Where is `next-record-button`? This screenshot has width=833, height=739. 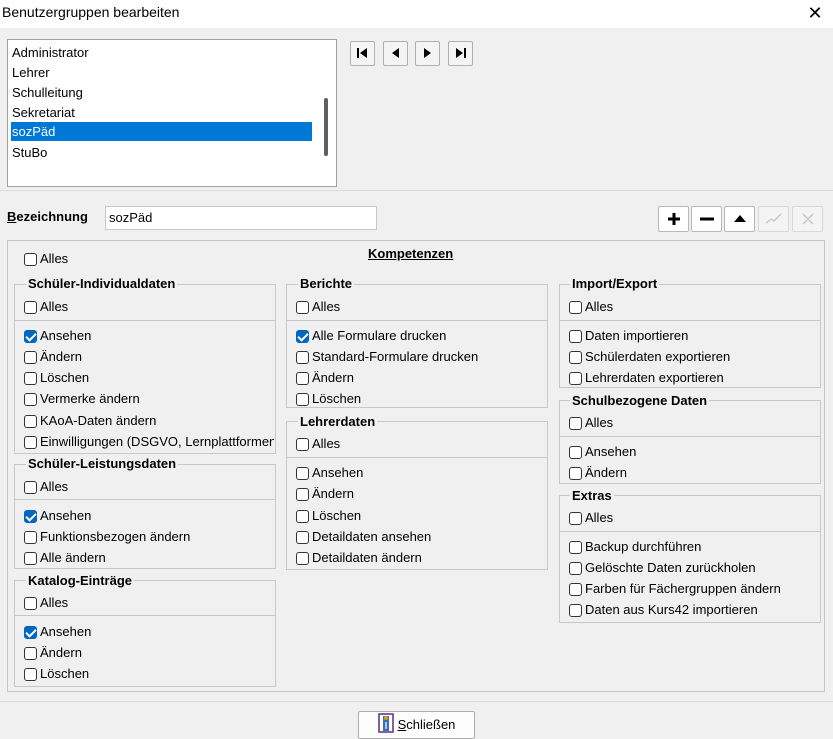
next-record-button is located at coordinates (427, 53).